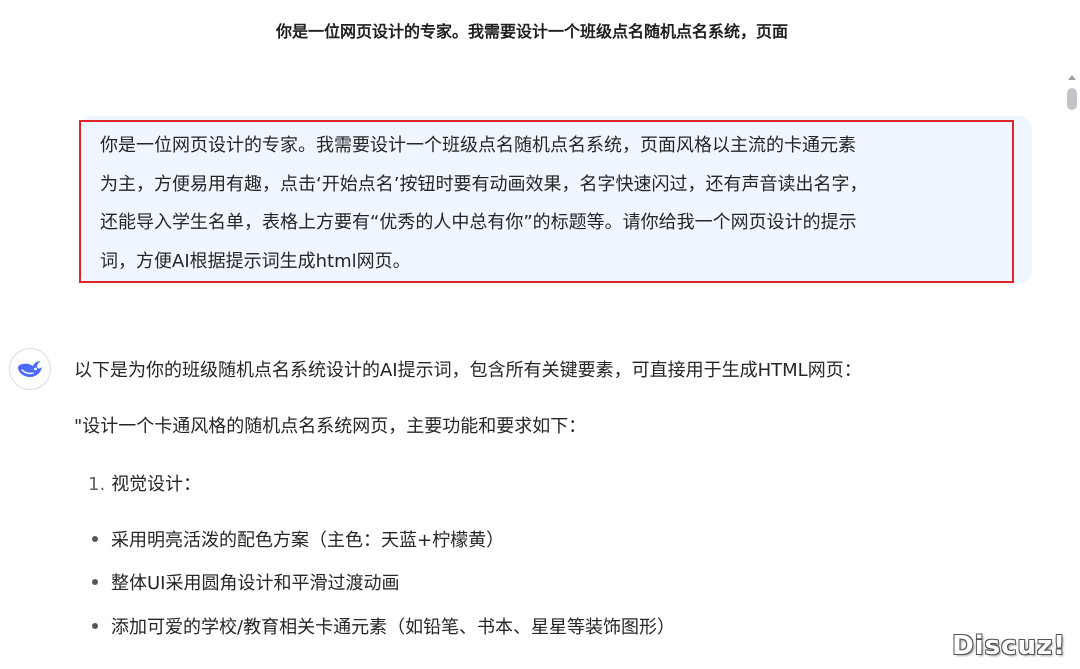 This screenshot has width=1080, height=669. Describe the element at coordinates (531, 31) in the screenshot. I see `conversation-title: 你是一位网页设计的专家。我需要设计一个班级点名随机点名系统，页面` at that location.